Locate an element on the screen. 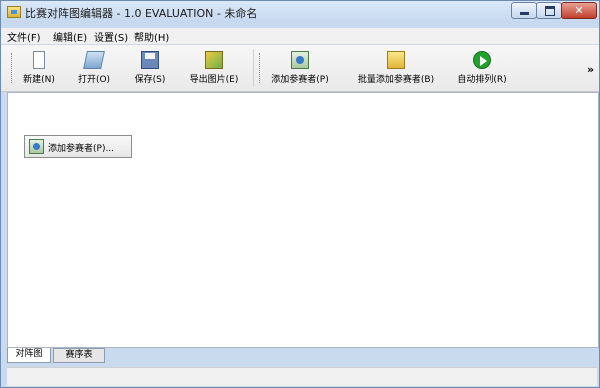 Image resolution: width=600 pixels, height=388 pixels. status-bar is located at coordinates (302, 376).